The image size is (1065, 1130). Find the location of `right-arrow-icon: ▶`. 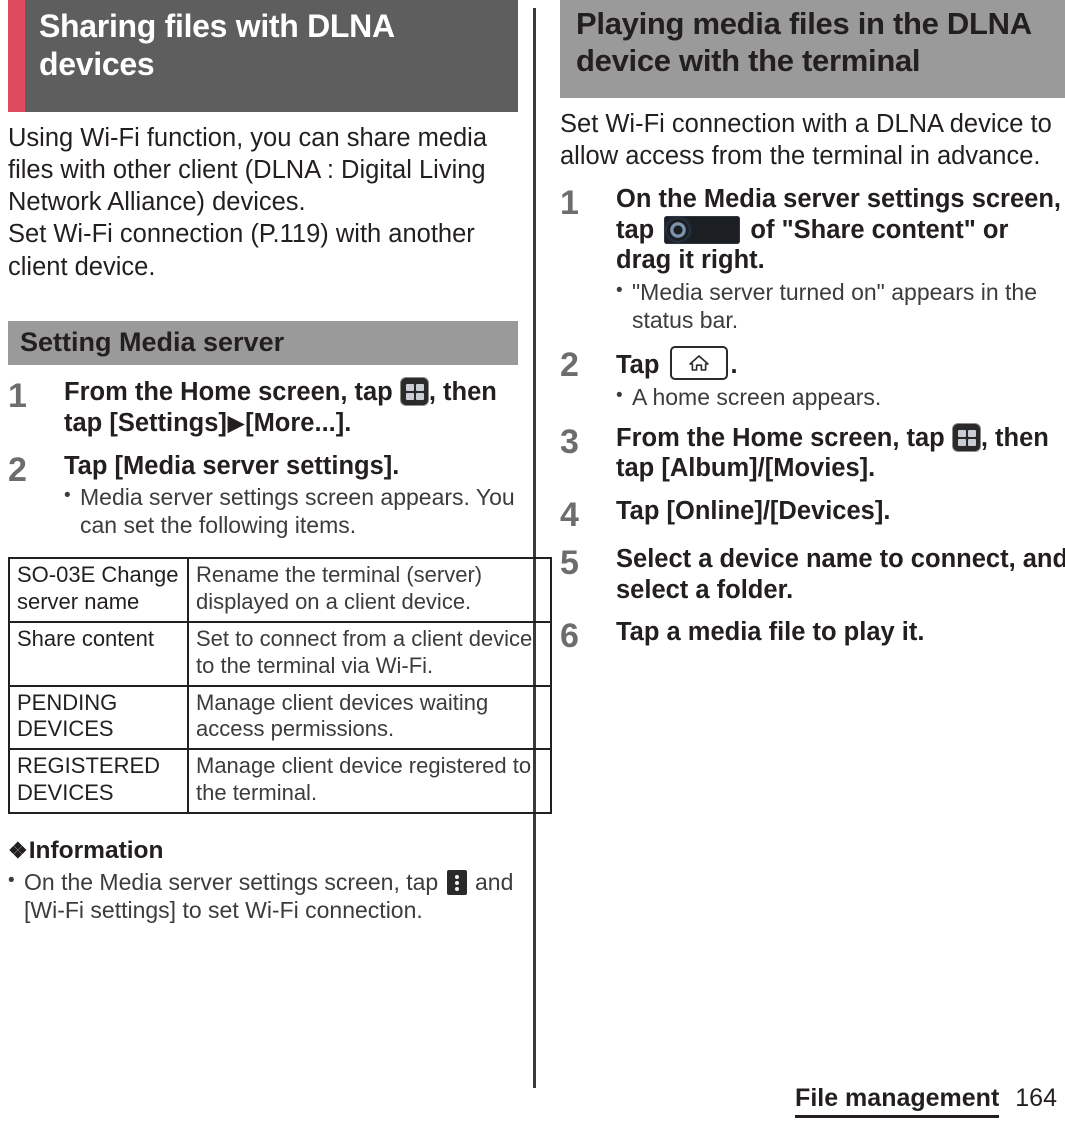

right-arrow-icon: ▶ is located at coordinates (236, 423).